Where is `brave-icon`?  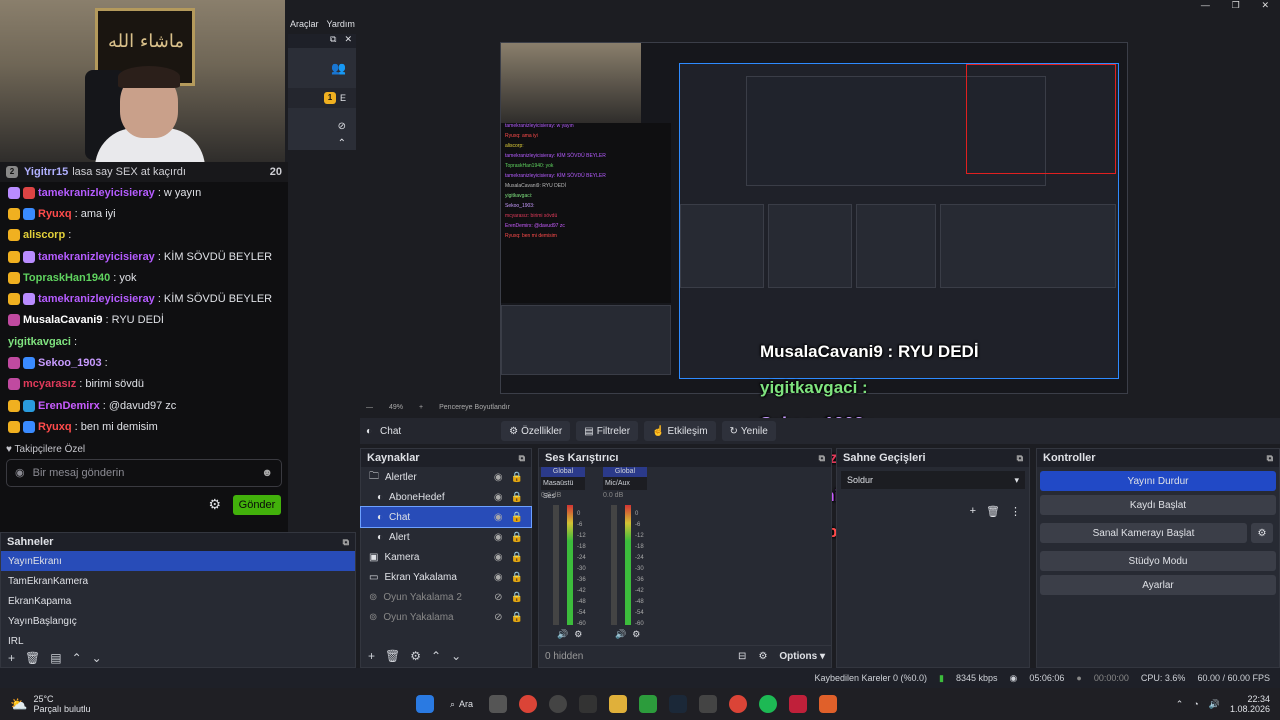
brave-icon is located at coordinates (828, 704).